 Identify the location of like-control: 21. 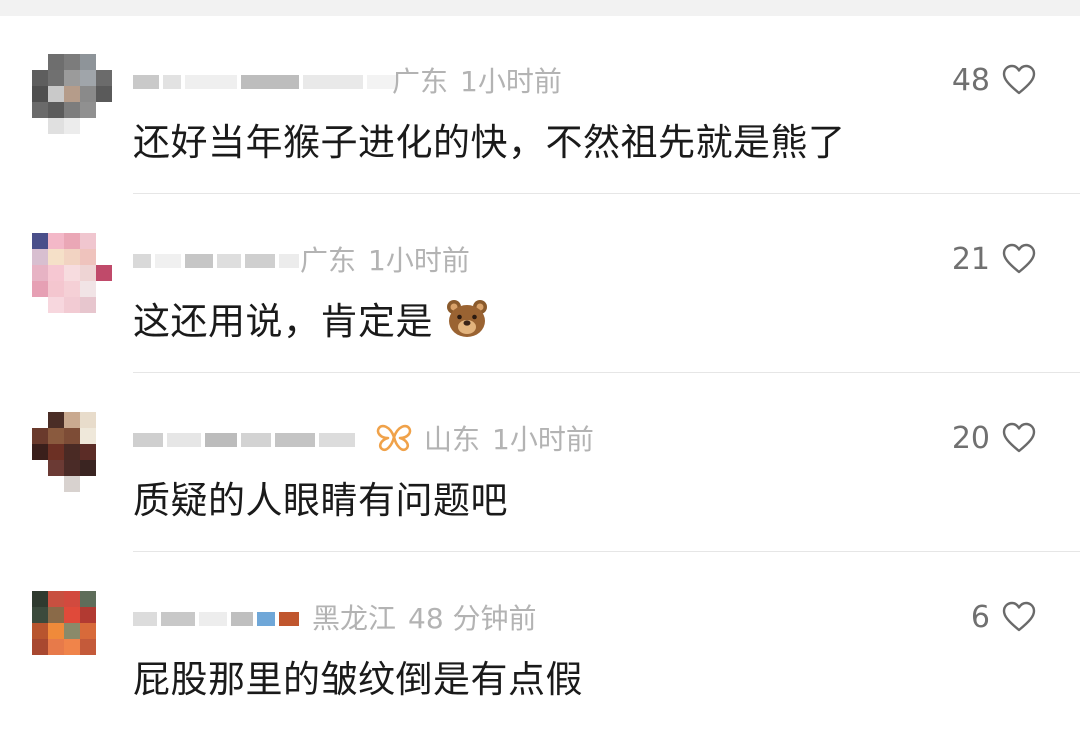
(994, 259).